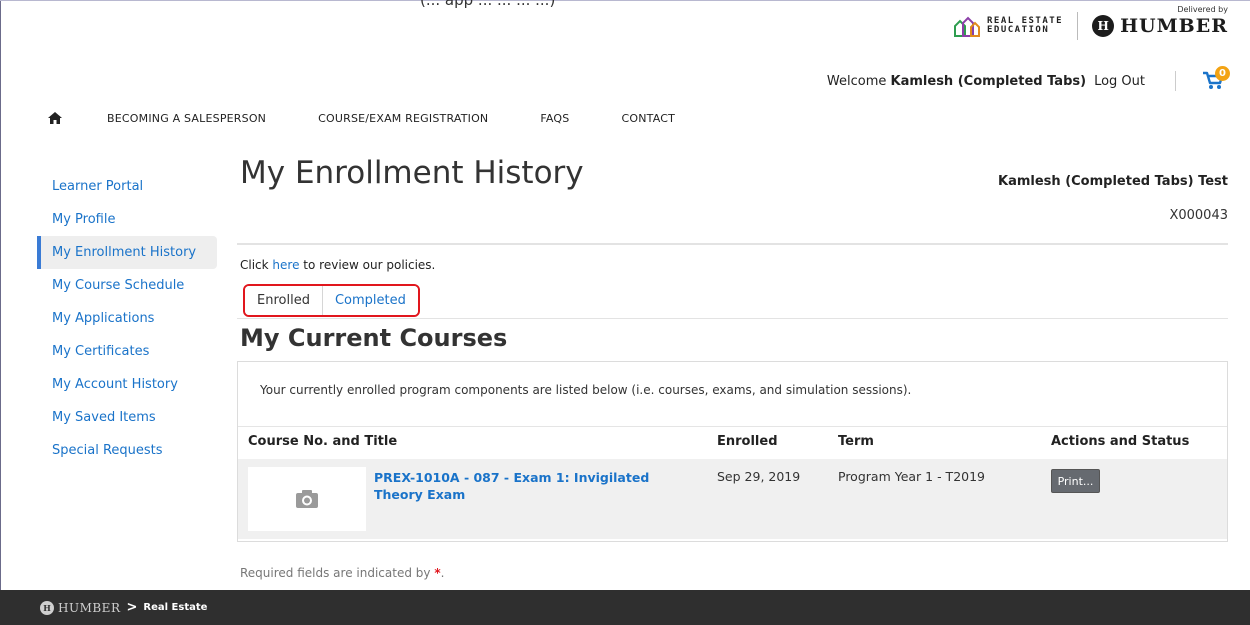  Describe the element at coordinates (323, 441) in the screenshot. I see `column-header-course: Course No. and Title` at that location.